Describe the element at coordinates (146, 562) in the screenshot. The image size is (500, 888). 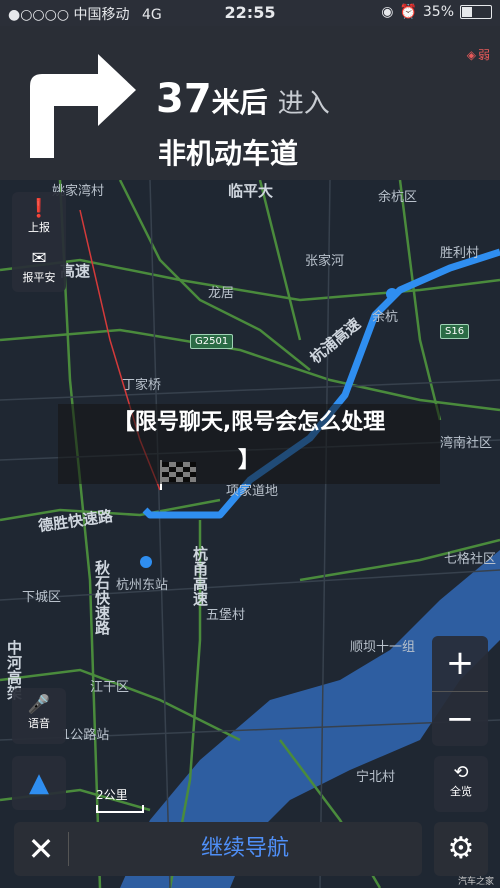
I see `station-icon` at that location.